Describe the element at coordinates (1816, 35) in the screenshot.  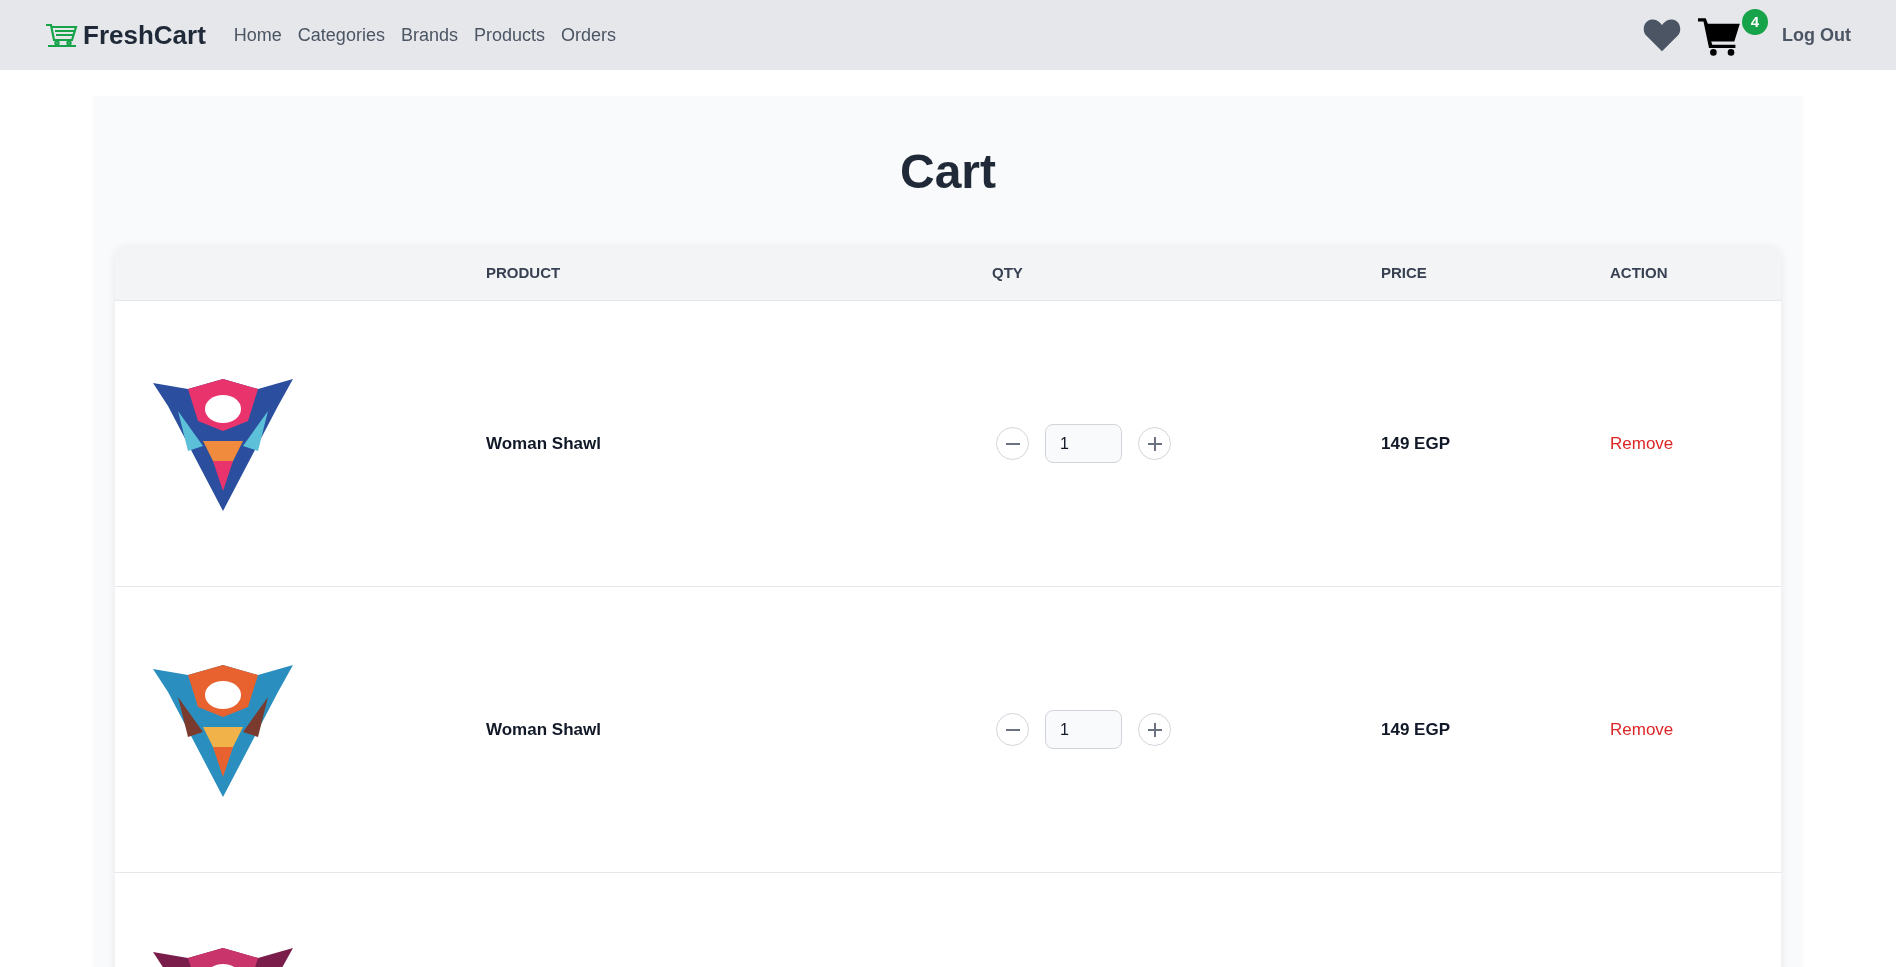
I see `logout-link: Log Out` at that location.